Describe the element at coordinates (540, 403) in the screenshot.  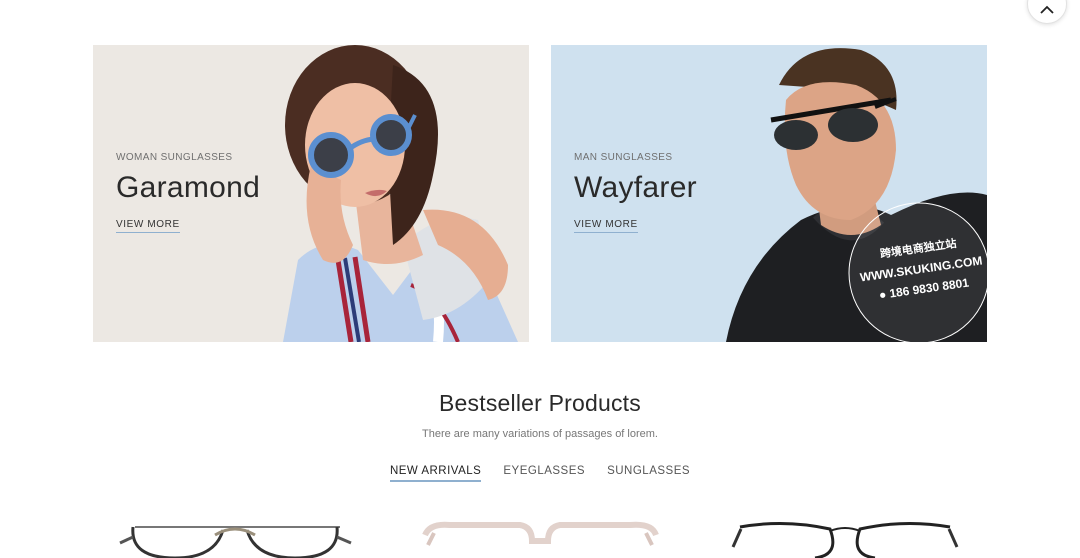
I see `section-title: Bestseller Products` at that location.